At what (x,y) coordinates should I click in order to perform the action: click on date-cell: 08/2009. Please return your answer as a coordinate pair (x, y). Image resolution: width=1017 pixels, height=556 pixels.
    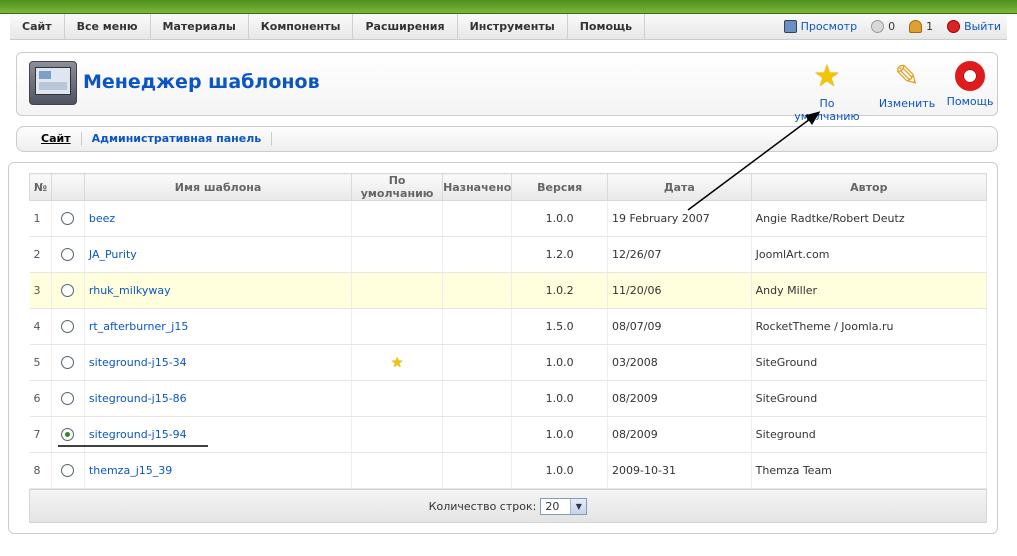
    Looking at the image, I should click on (679, 398).